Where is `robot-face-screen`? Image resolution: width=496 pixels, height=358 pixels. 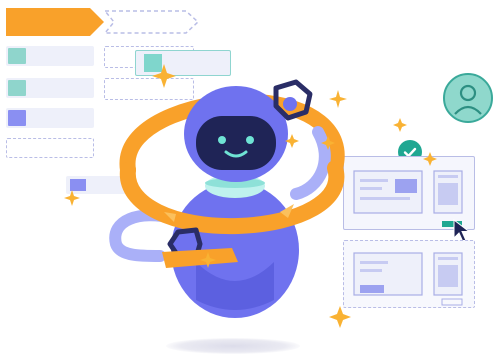
robot-face-screen is located at coordinates (236, 143).